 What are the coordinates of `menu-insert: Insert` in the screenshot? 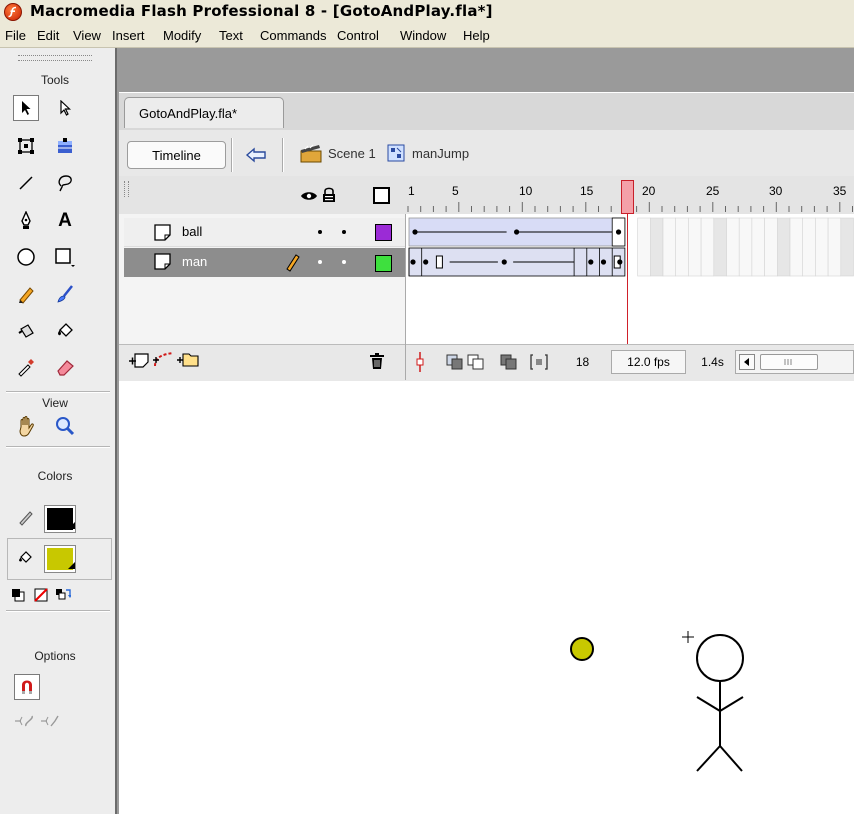 It's located at (128, 35).